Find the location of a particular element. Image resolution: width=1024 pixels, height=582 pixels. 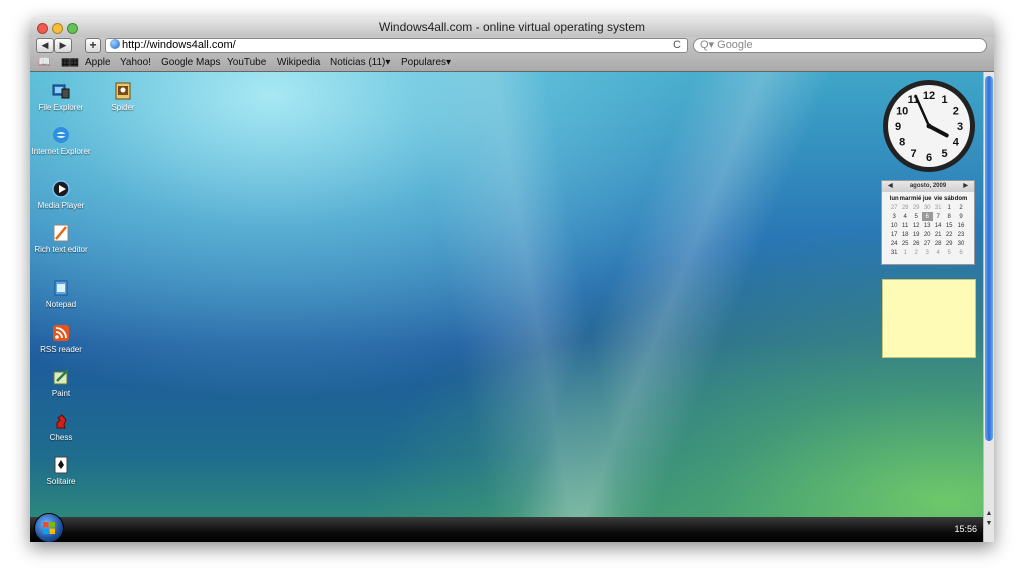

file-explorer-icon is located at coordinates (61, 91).